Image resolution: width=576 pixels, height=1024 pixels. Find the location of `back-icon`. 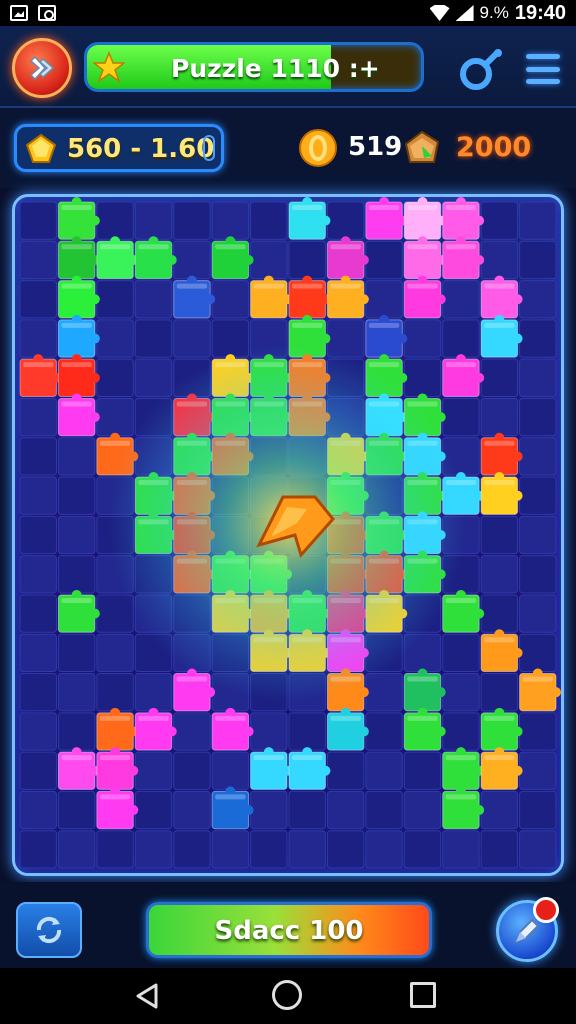

back-icon is located at coordinates (147, 996).